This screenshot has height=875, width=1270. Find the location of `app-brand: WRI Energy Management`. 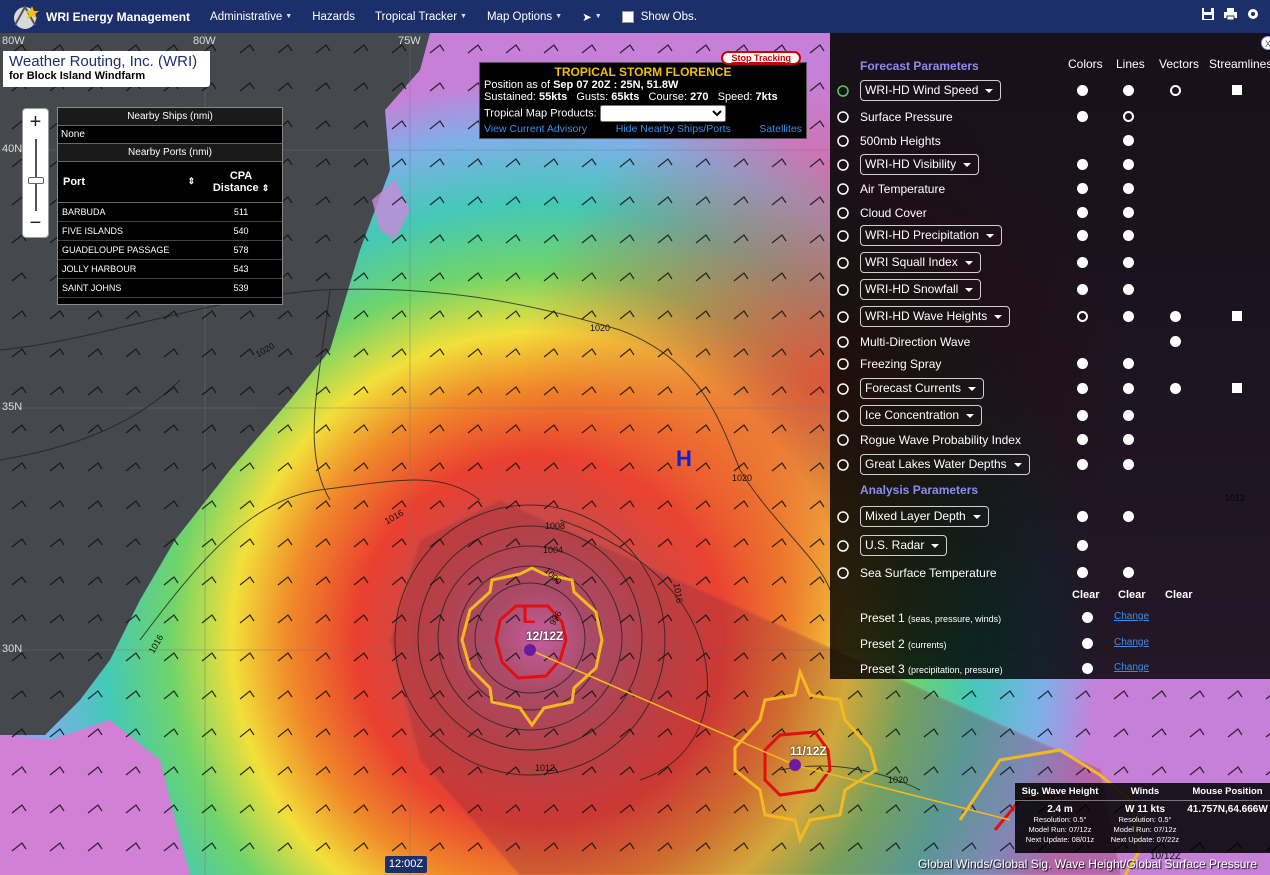

app-brand: WRI Energy Management is located at coordinates (118, 17).